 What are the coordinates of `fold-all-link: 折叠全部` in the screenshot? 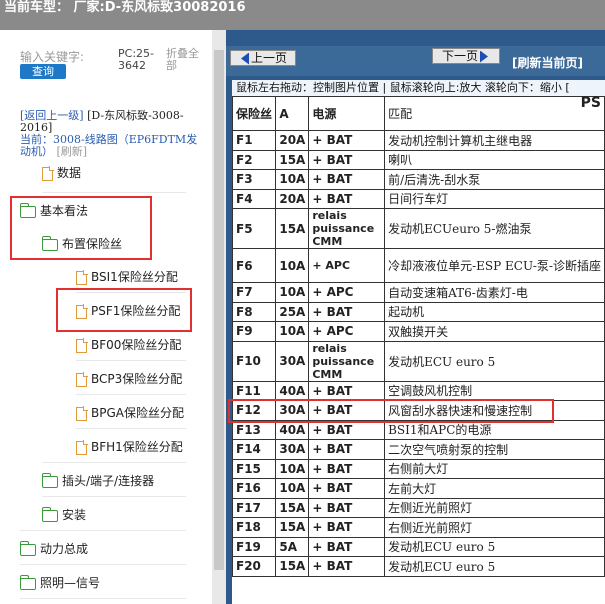 It's located at (186, 60).